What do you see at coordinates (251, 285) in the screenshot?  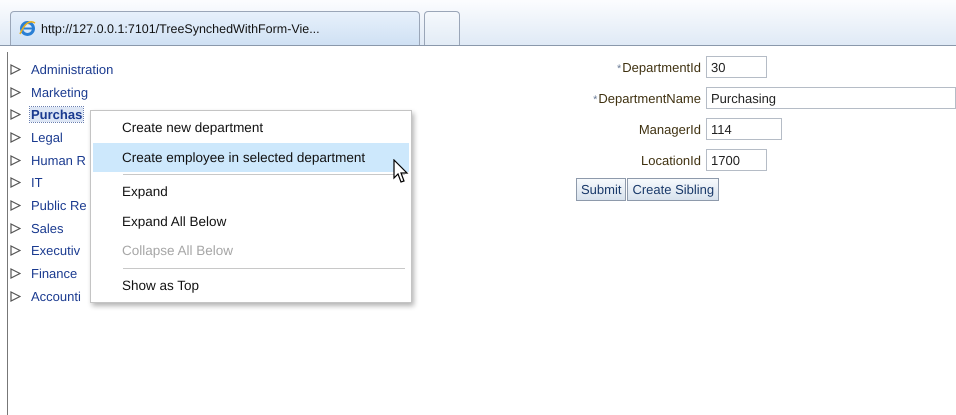 I see `menu-item: Show as Top` at bounding box center [251, 285].